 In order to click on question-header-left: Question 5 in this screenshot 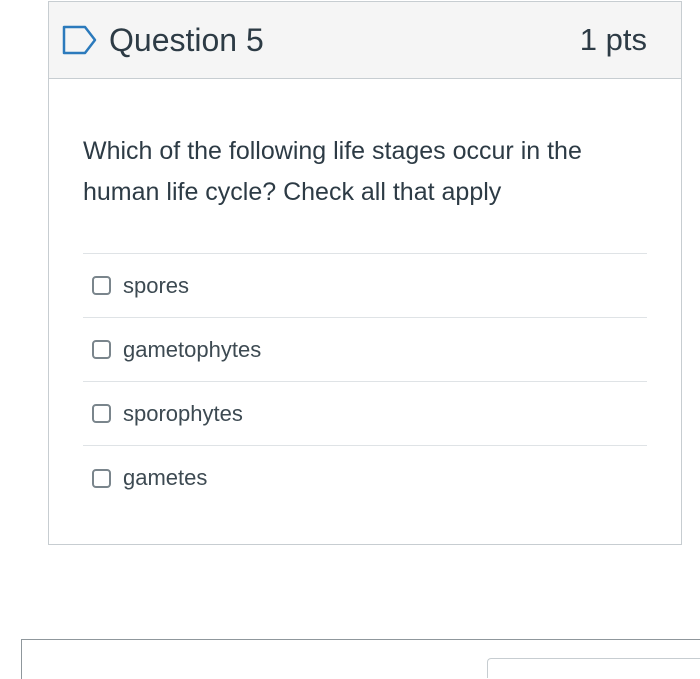, I will do `click(162, 40)`.